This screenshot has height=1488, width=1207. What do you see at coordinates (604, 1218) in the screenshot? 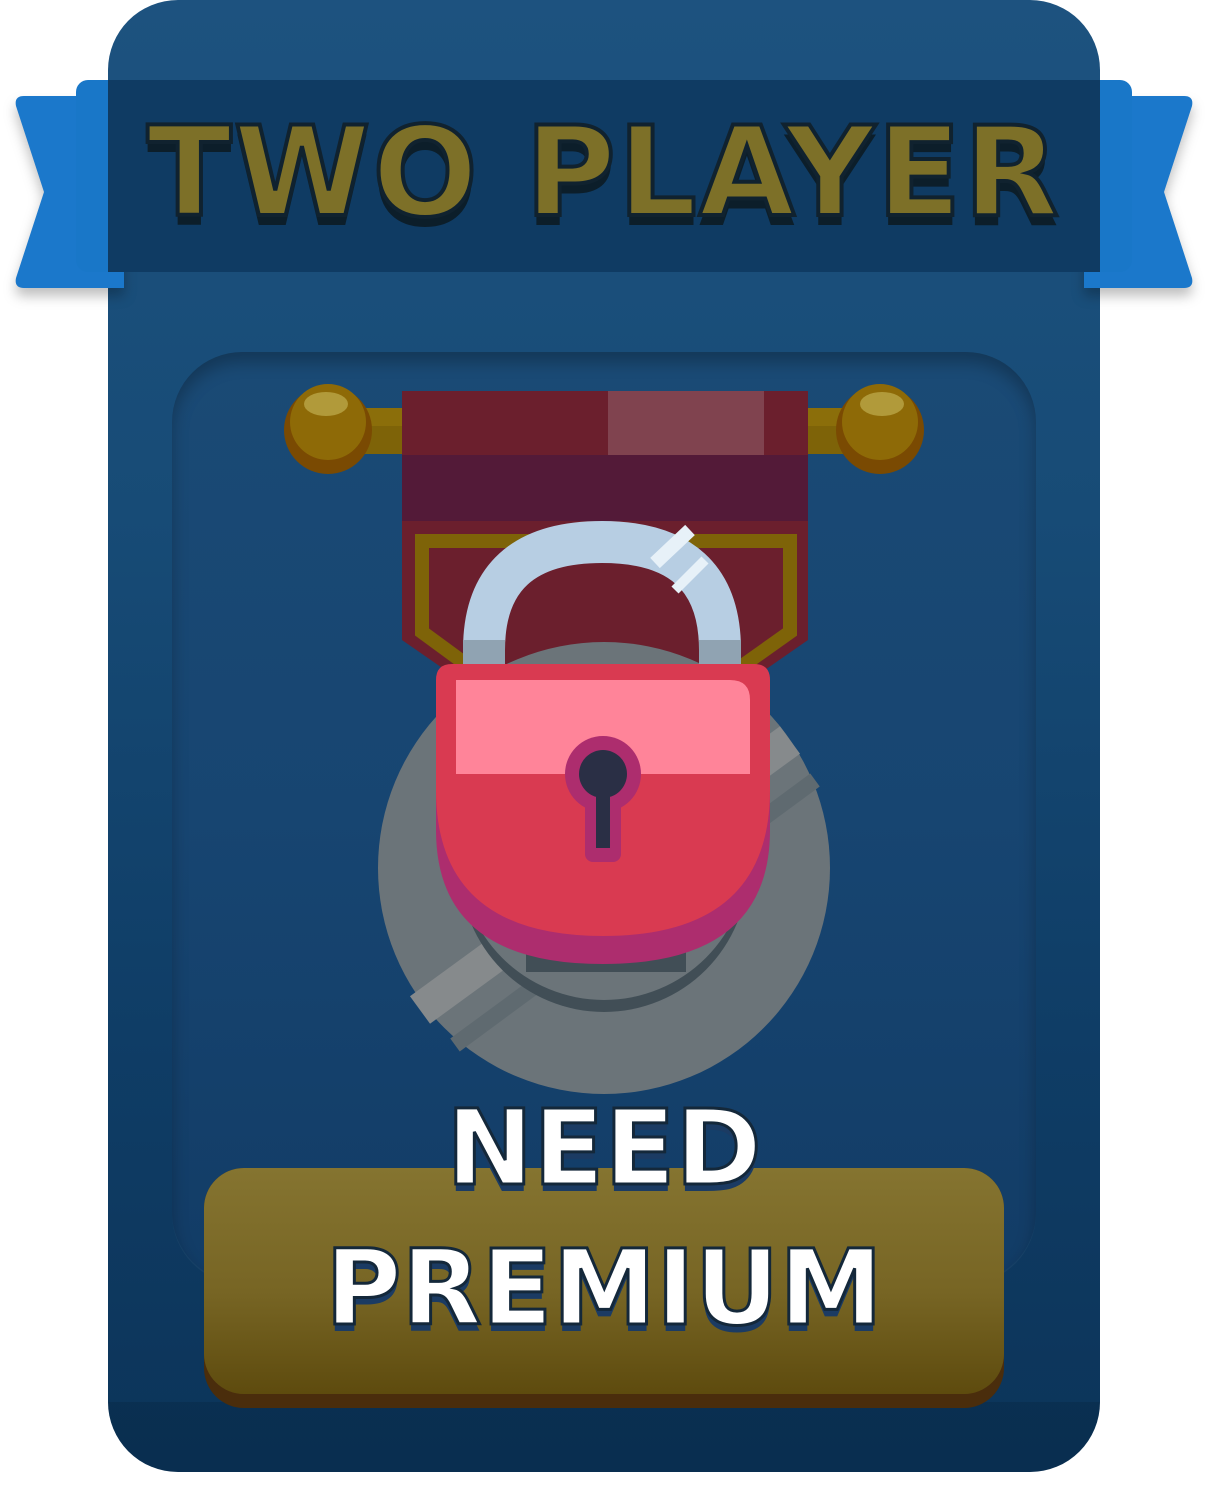
I see `need-premium-label: NEED PREMIUM` at bounding box center [604, 1218].